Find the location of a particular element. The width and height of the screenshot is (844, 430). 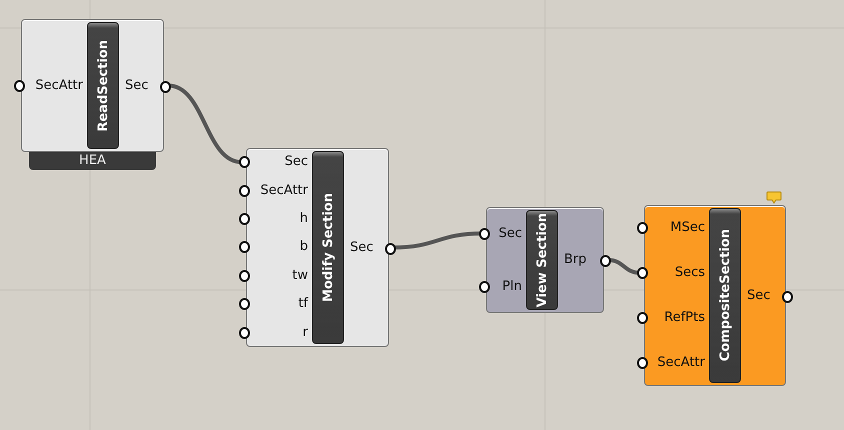

component-title: View Section is located at coordinates (542, 260).